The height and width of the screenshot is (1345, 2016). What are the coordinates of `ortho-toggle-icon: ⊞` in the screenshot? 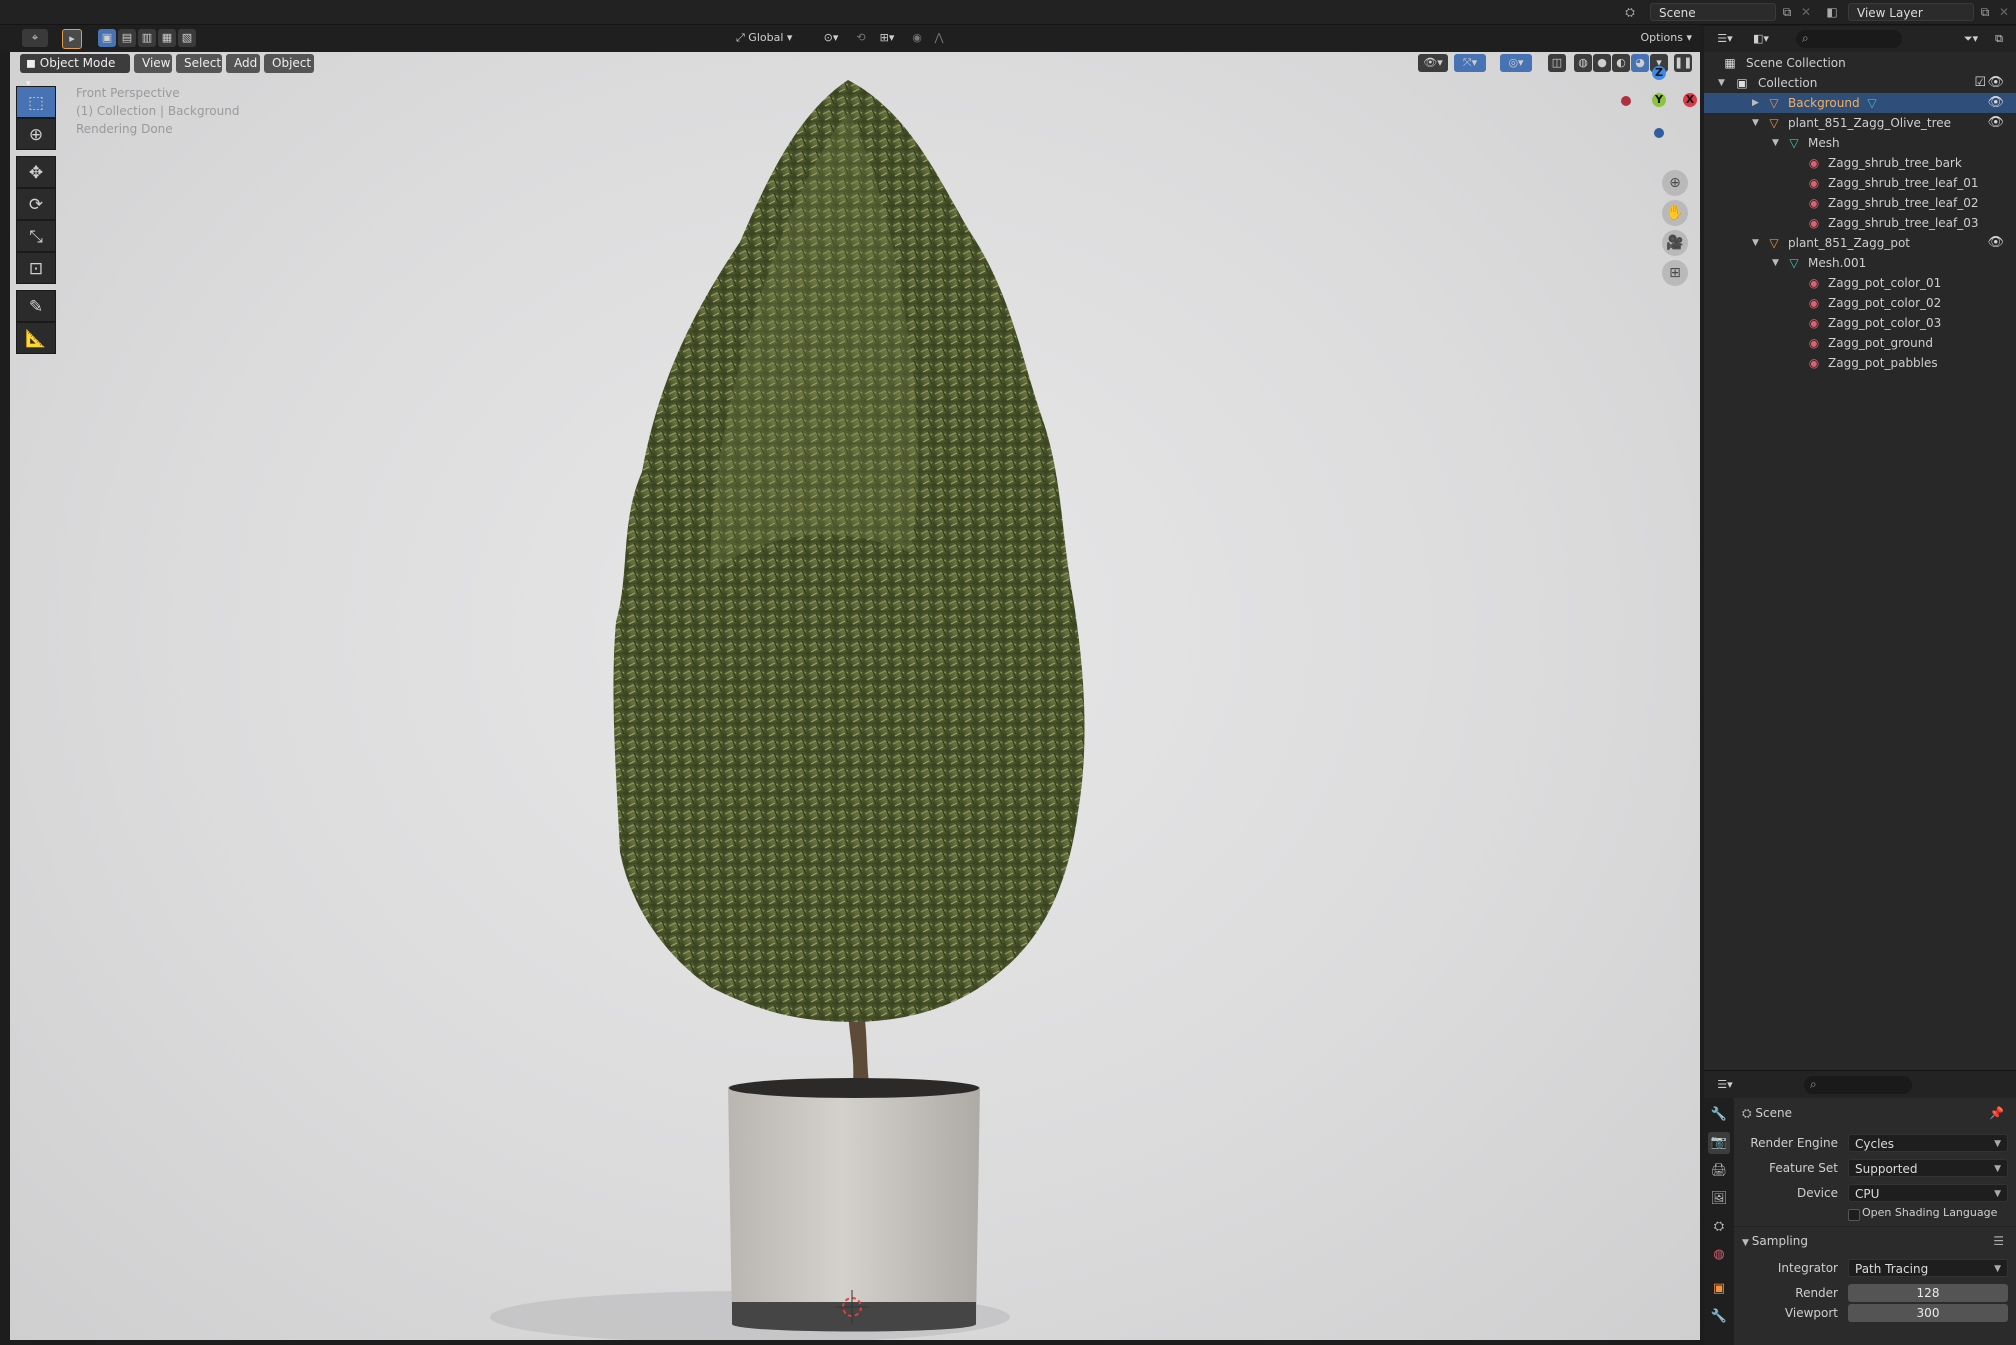 It's located at (1675, 273).